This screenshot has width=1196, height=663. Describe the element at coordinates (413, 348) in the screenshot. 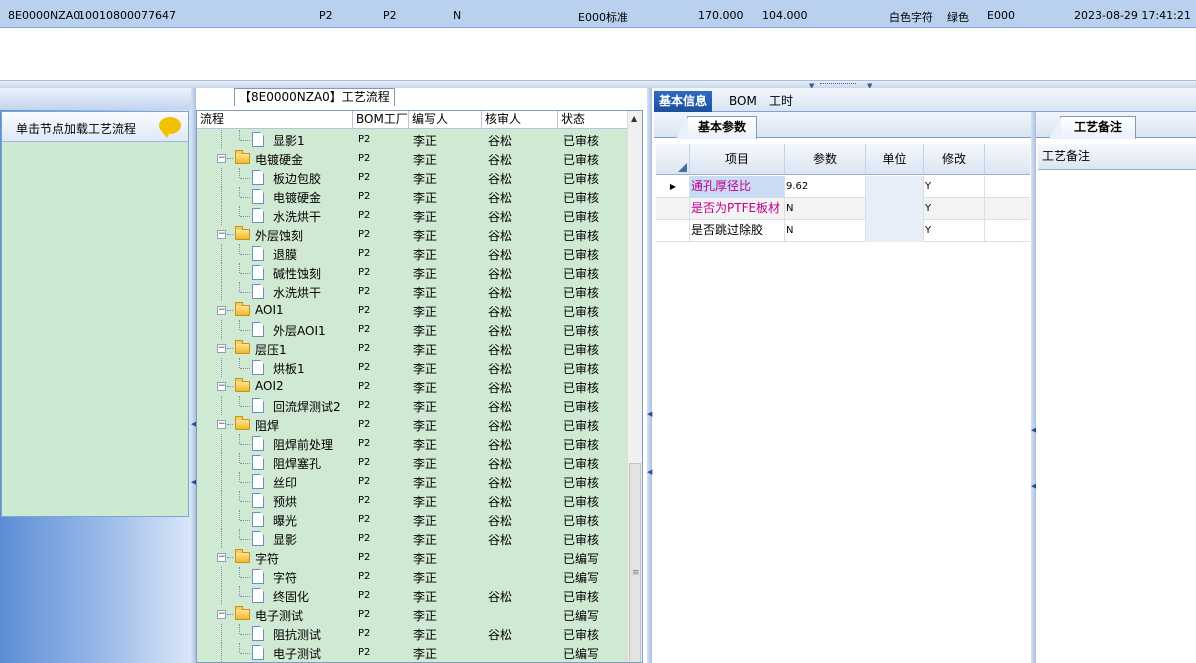

I see `tree-folder-row: − 层压1 P2 李正 谷松 已审核` at that location.